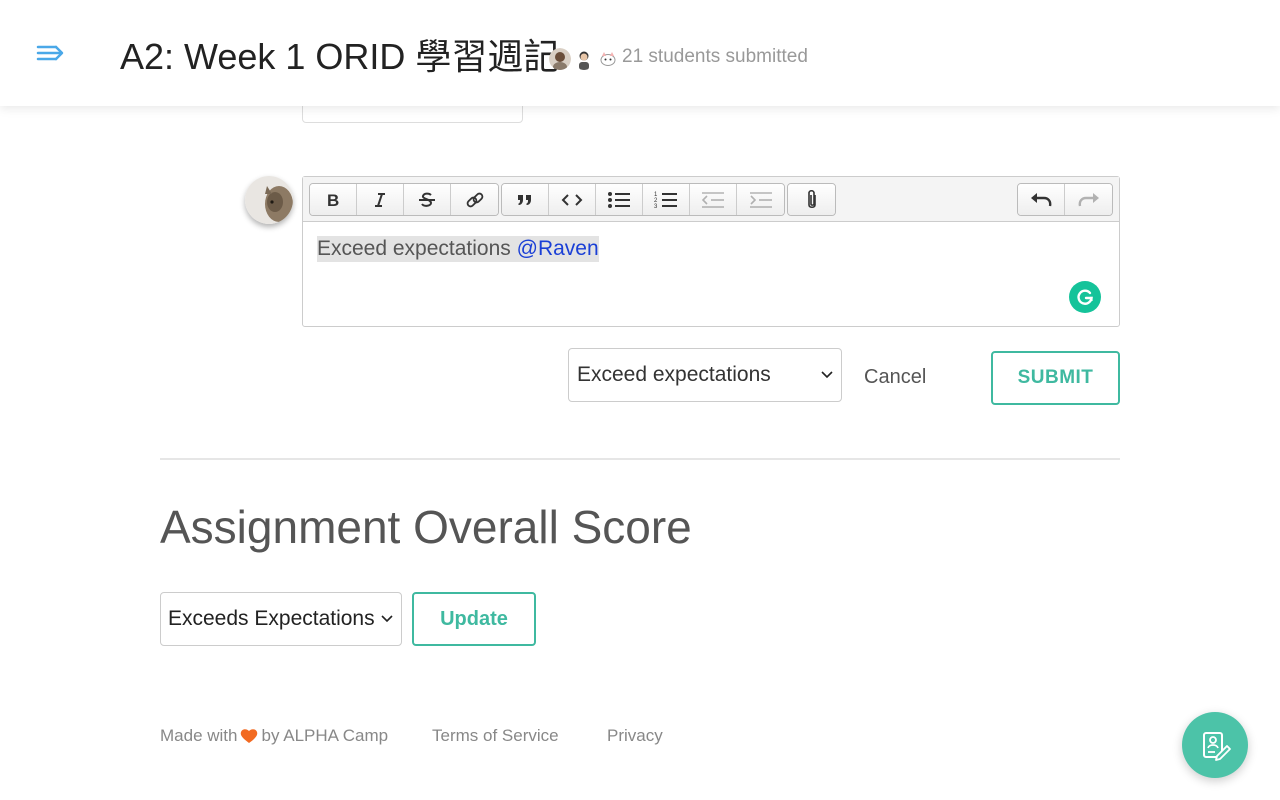 The width and height of the screenshot is (1280, 800). What do you see at coordinates (474, 619) in the screenshot?
I see `update-button: Update` at bounding box center [474, 619].